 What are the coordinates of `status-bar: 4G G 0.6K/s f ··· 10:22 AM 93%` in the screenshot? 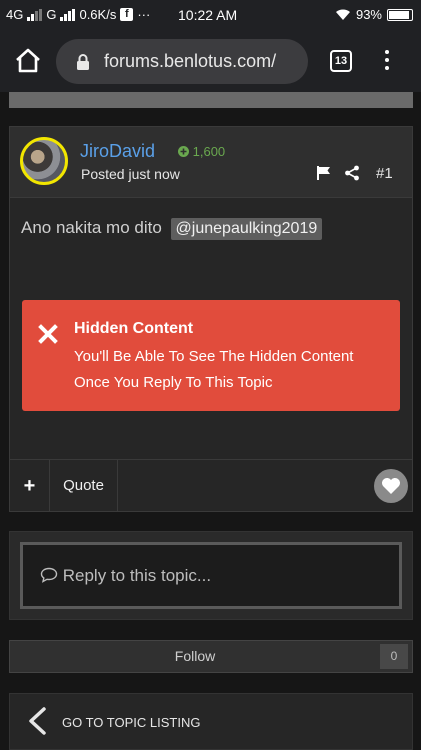 It's located at (210, 15).